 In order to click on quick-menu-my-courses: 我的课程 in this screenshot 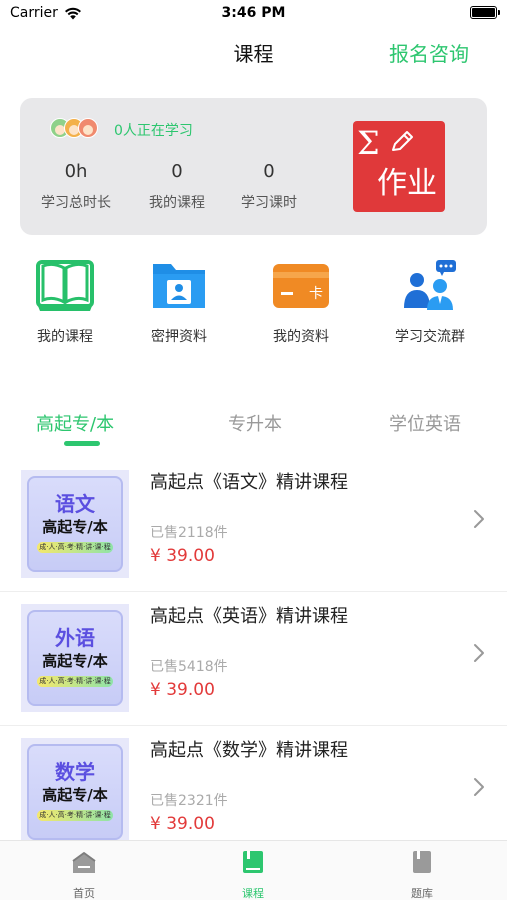, I will do `click(65, 302)`.